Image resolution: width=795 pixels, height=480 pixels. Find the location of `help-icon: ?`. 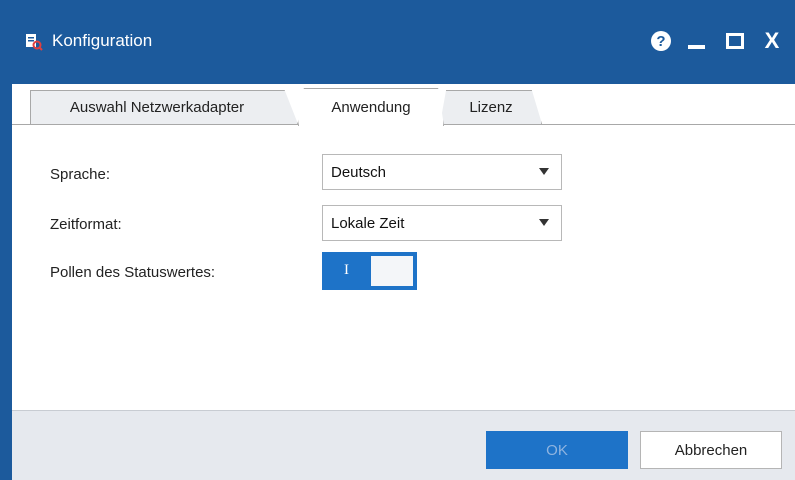

help-icon: ? is located at coordinates (661, 41).